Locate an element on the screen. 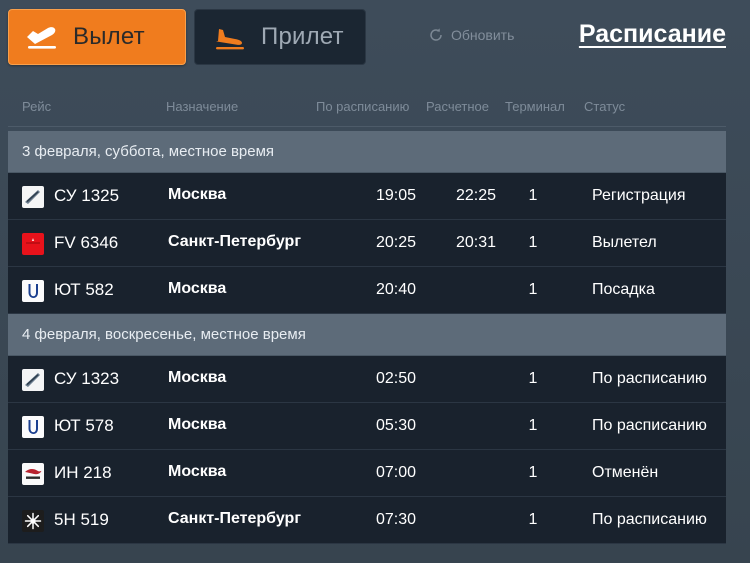 The height and width of the screenshot is (563, 750). flight-number: ЮТ 582 is located at coordinates (84, 289).